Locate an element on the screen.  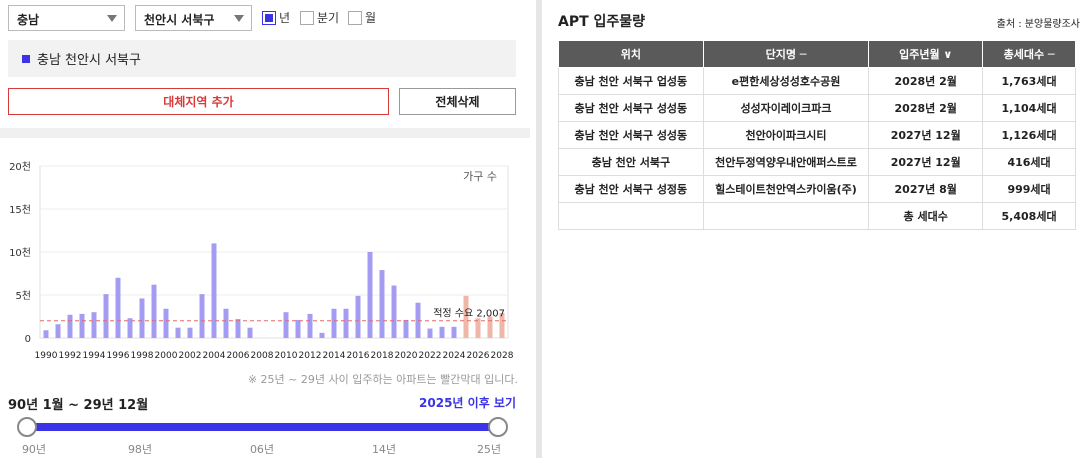
x-tick-label: 1990 is located at coordinates (46, 356).